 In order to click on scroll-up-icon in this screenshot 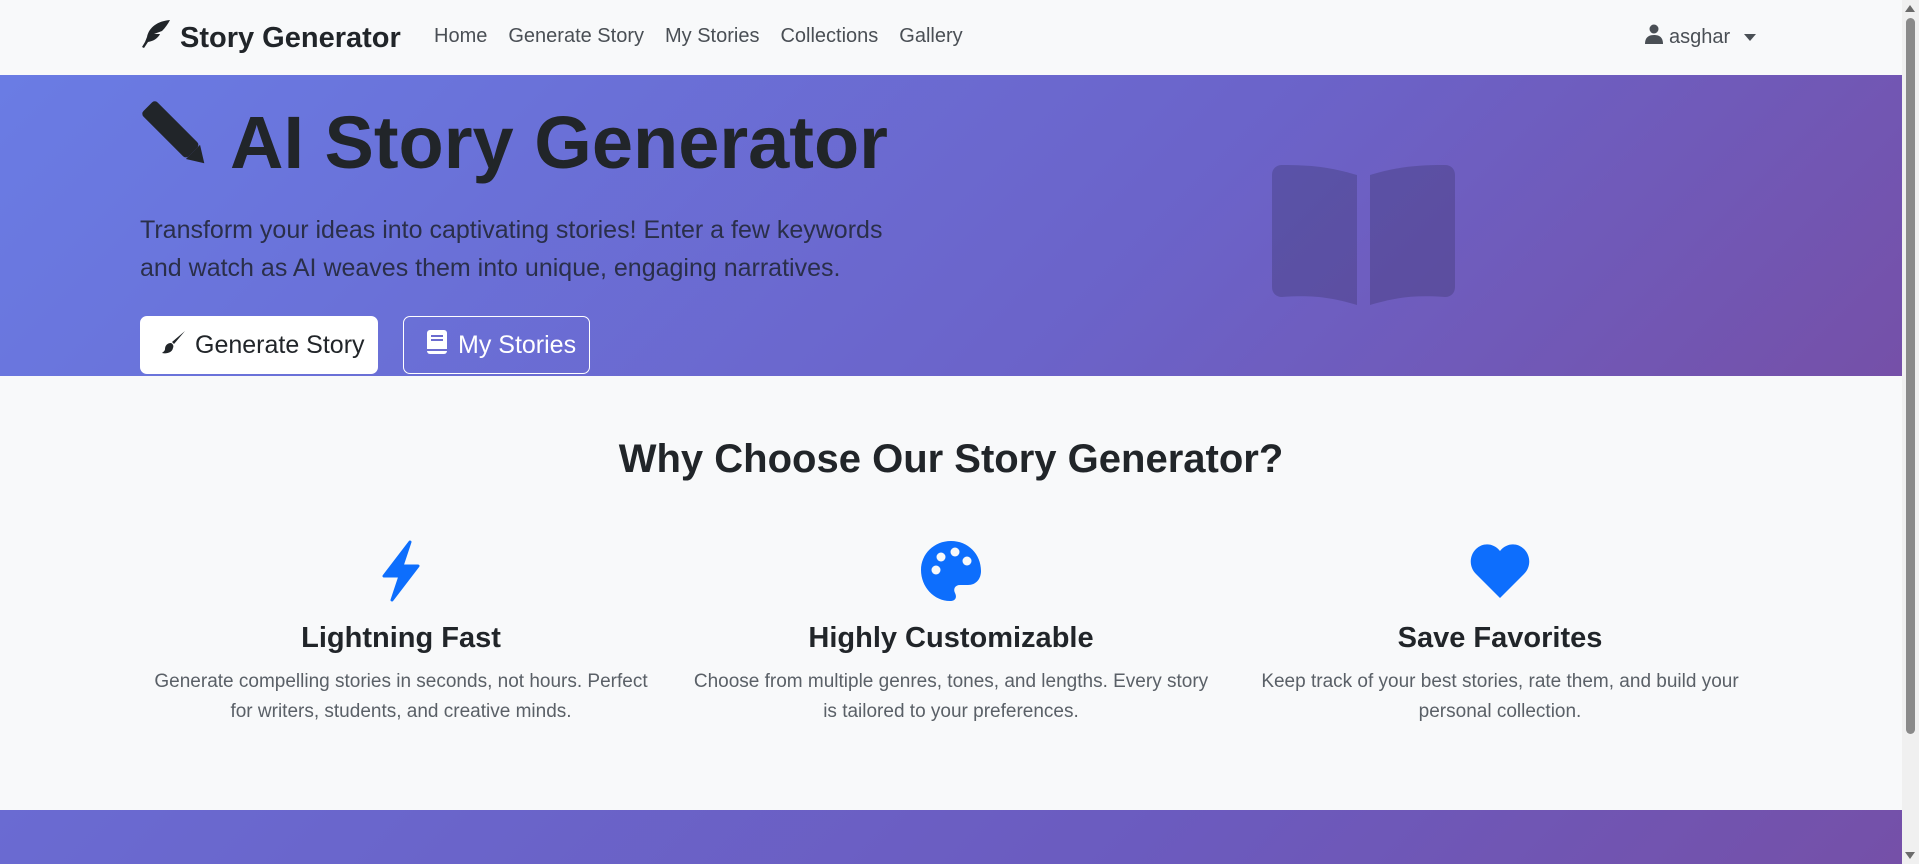, I will do `click(1910, 8)`.